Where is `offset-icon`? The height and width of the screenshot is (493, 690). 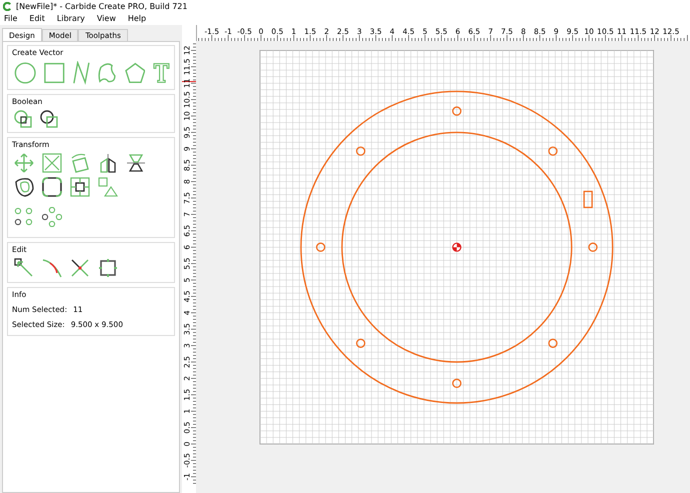
offset-icon is located at coordinates (24, 187).